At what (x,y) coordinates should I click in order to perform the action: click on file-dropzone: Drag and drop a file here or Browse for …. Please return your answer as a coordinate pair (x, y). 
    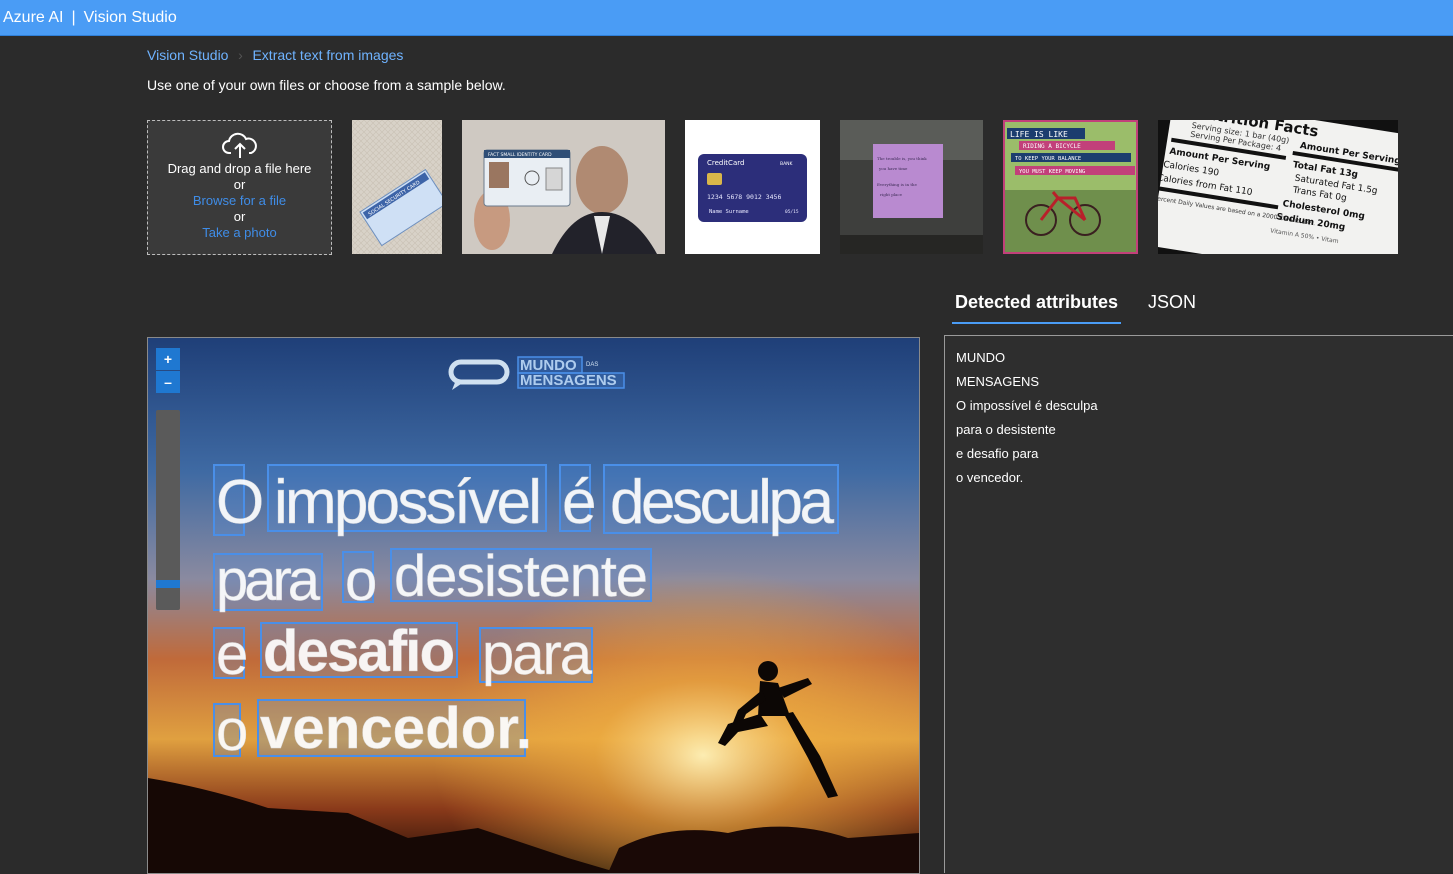
    Looking at the image, I should click on (239, 187).